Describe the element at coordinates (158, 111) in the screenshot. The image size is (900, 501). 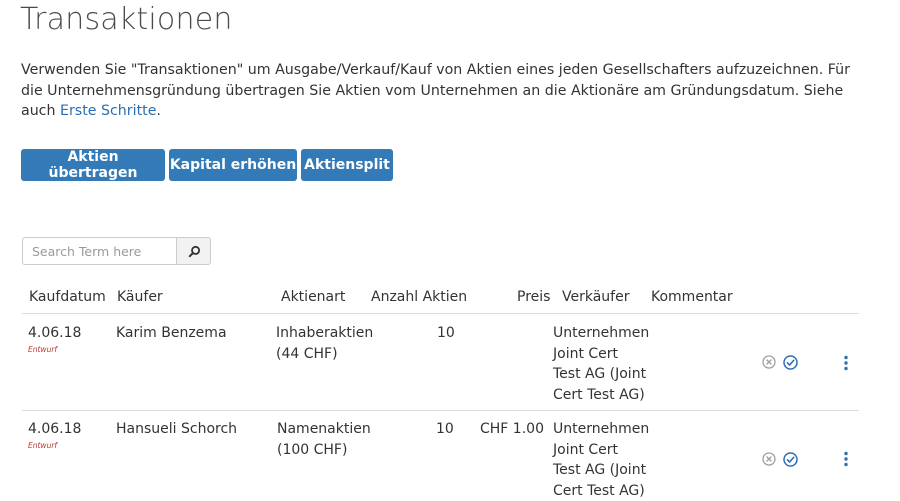
I see `intro-end: .` at that location.